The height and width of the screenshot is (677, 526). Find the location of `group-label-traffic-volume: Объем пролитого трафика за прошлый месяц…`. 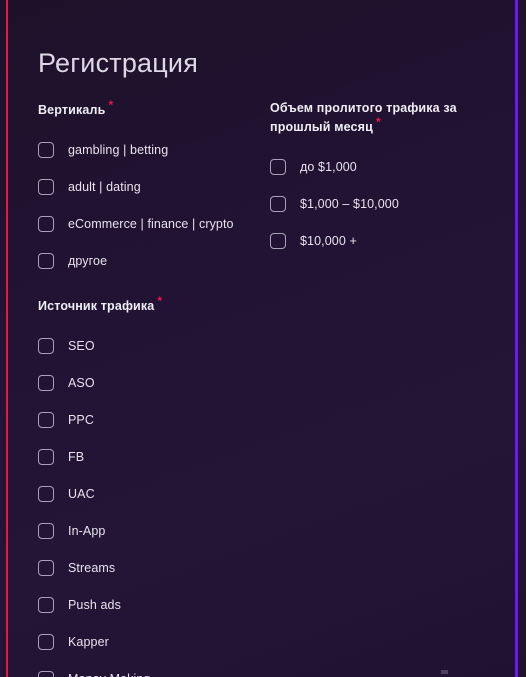

group-label-traffic-volume: Объем пролитого трафика за прошлый месяц… is located at coordinates (377, 118).